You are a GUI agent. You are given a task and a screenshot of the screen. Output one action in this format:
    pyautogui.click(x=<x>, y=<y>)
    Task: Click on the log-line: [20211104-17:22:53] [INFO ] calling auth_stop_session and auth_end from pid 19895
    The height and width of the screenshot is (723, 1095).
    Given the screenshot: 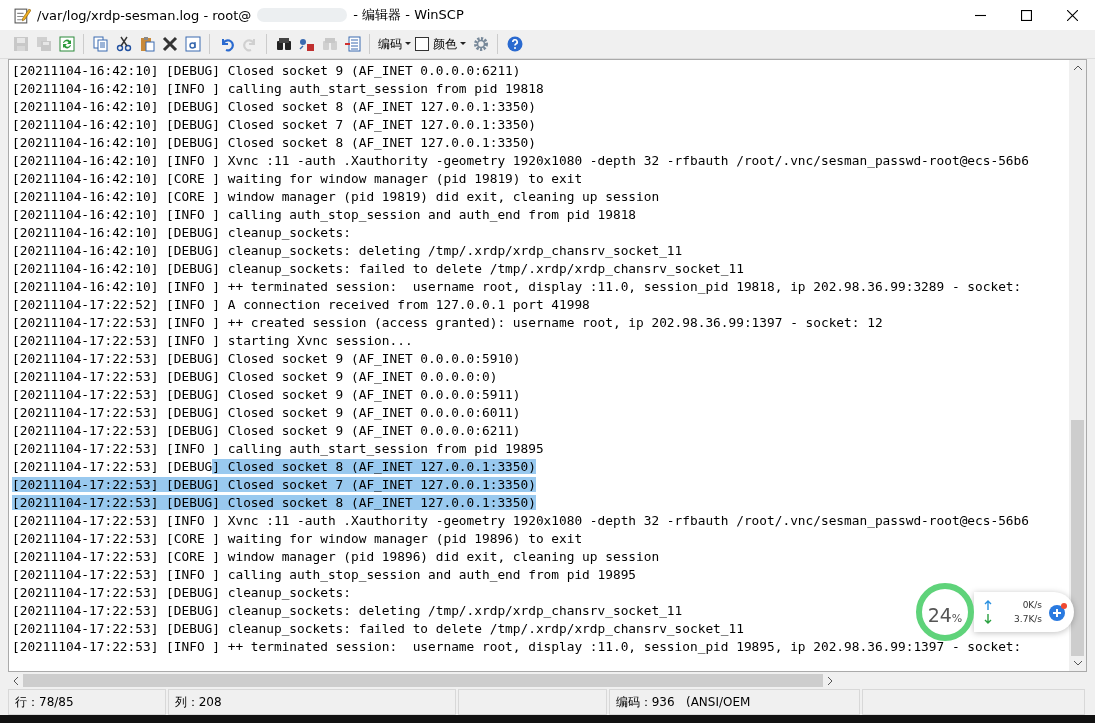 What is the action you would take?
    pyautogui.click(x=324, y=575)
    